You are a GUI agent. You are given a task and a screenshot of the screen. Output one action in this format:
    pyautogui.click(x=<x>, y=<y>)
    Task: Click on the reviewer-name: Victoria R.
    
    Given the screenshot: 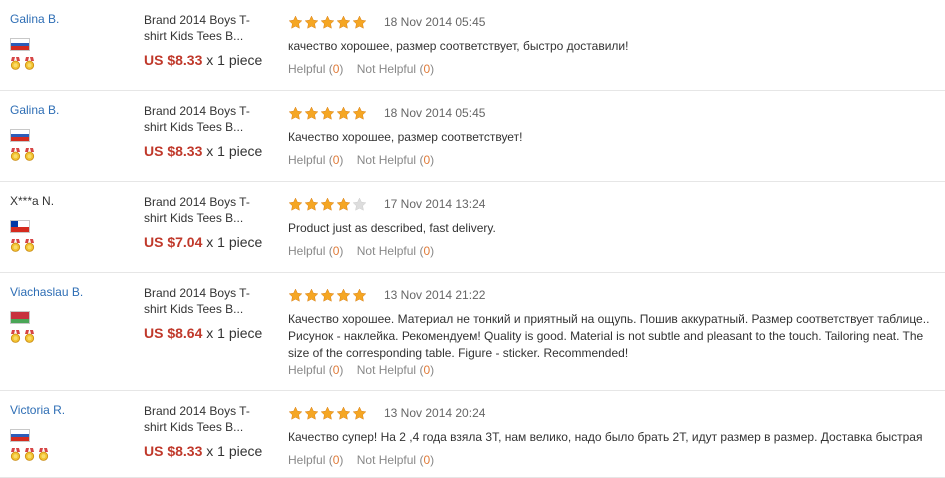 What is the action you would take?
    pyautogui.click(x=70, y=410)
    